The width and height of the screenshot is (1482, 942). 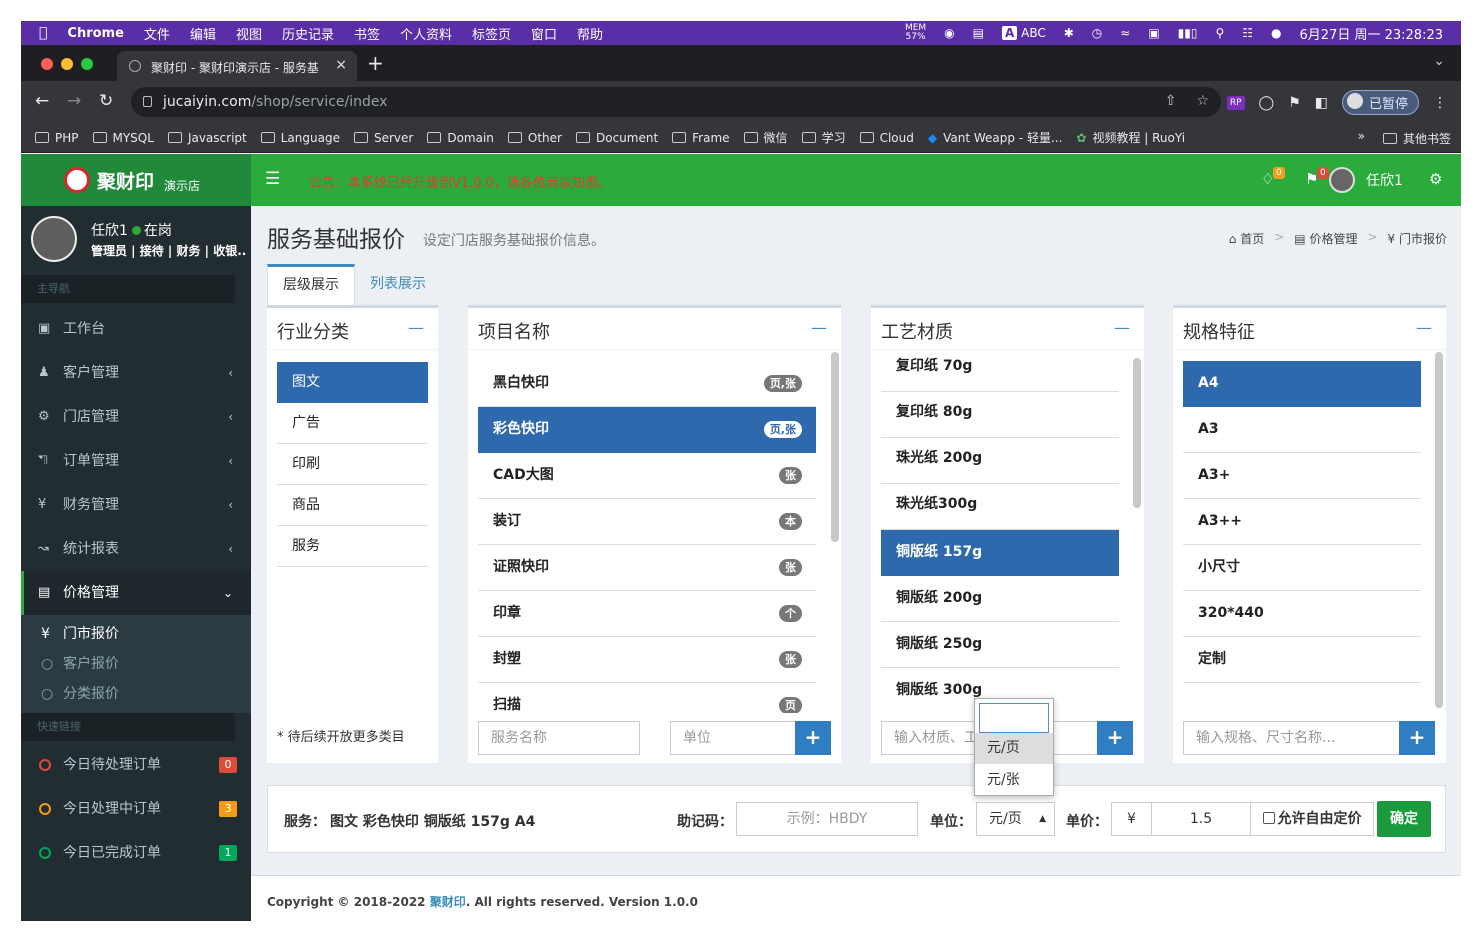 What do you see at coordinates (375, 63) in the screenshot?
I see `new-tab-button: +` at bounding box center [375, 63].